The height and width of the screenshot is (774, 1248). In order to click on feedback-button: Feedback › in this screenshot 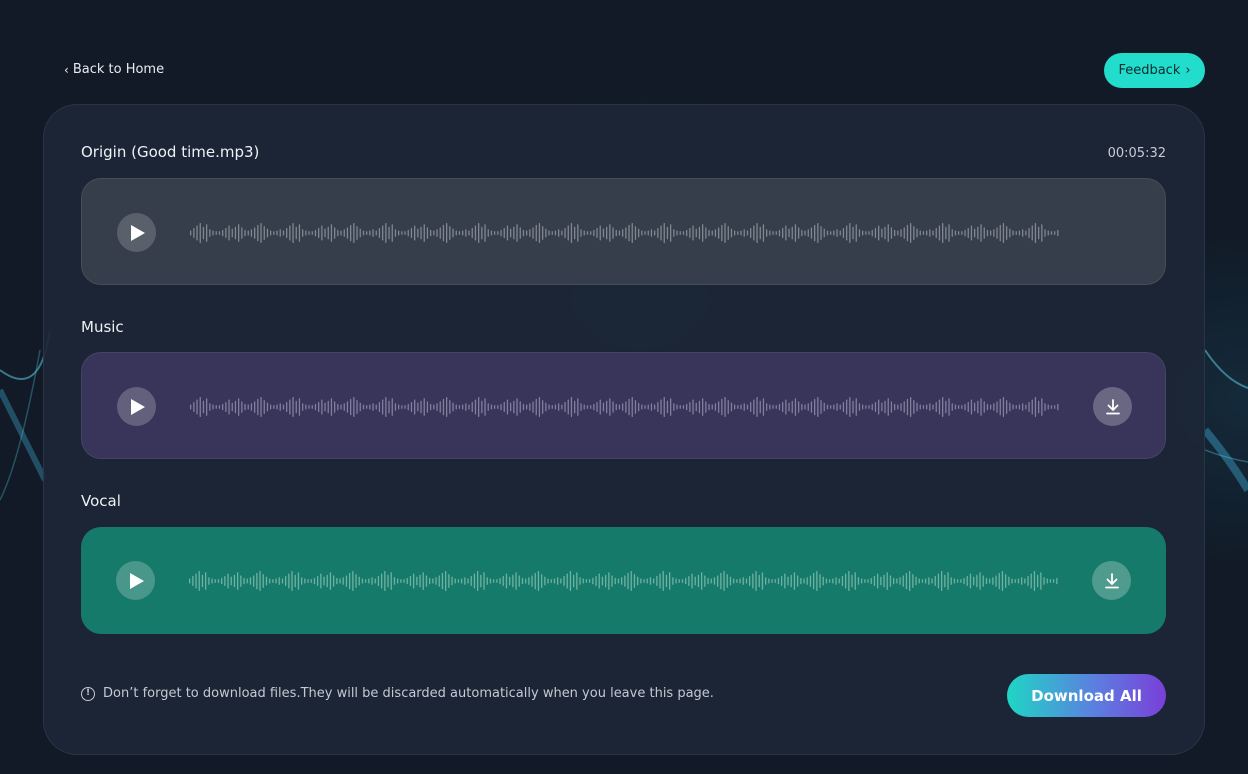, I will do `click(1154, 70)`.